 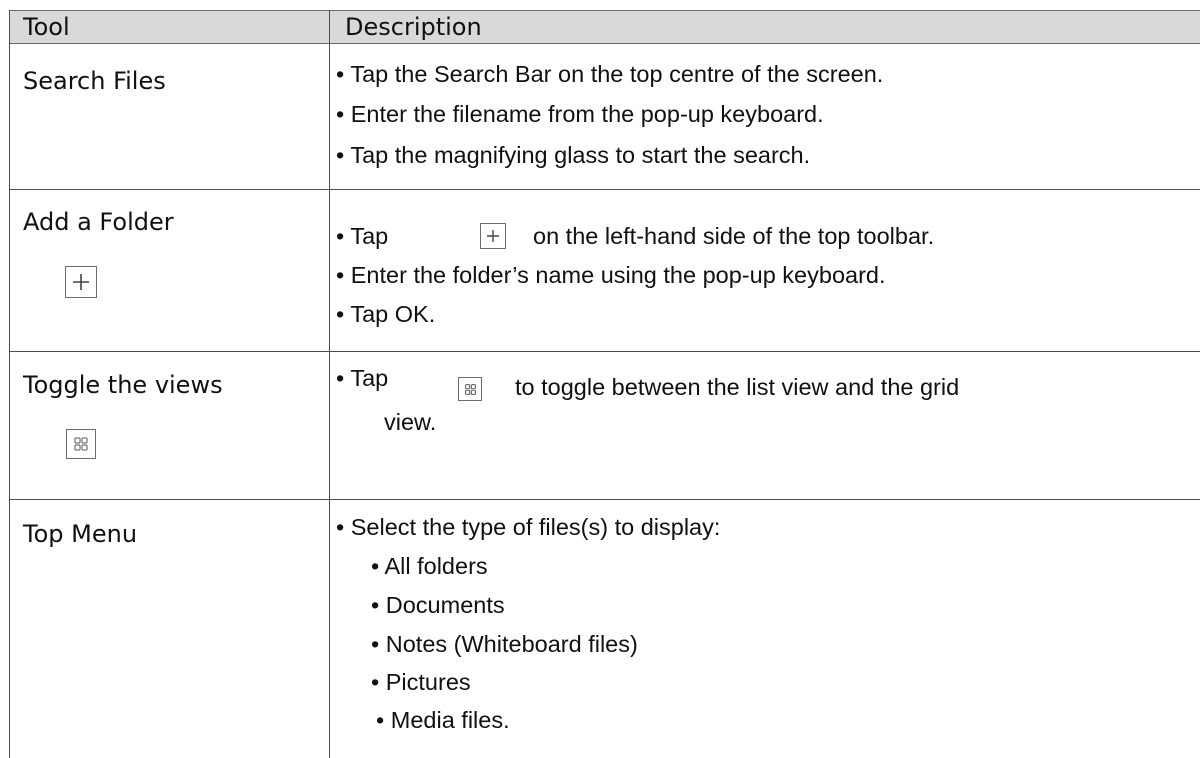 I want to click on table-border-left, so click(x=9, y=384).